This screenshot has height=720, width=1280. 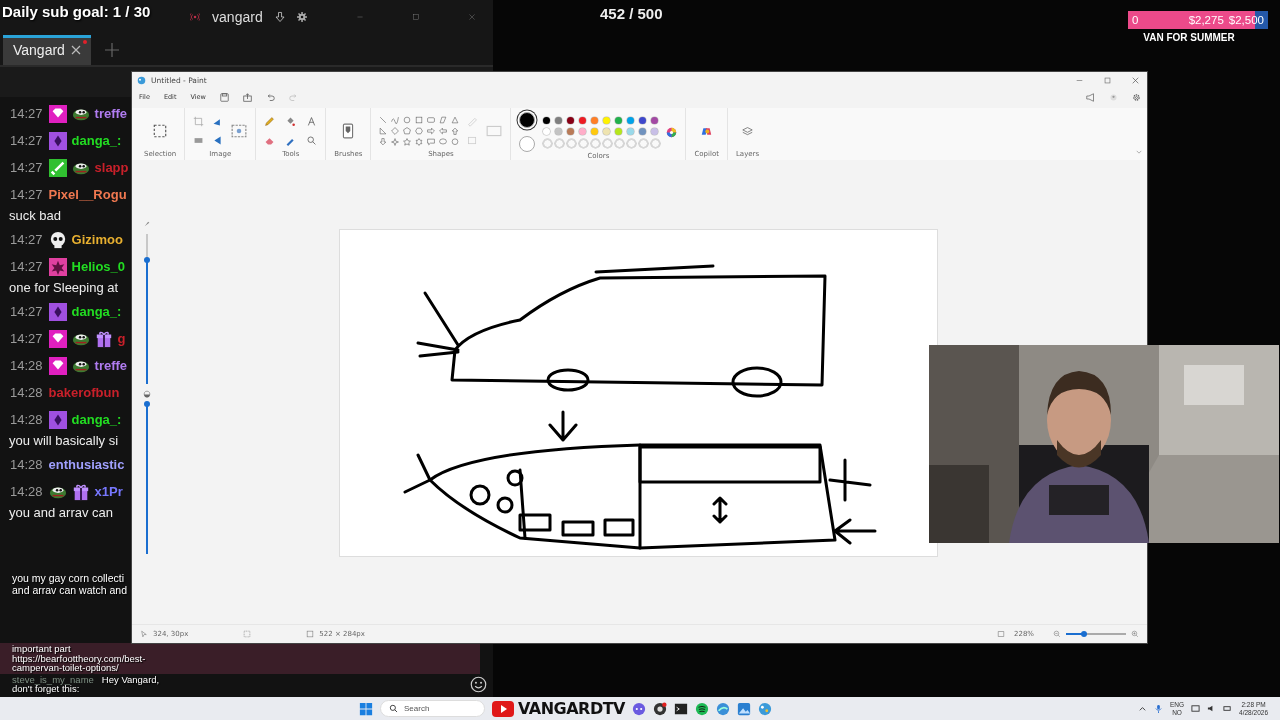 What do you see at coordinates (270, 97) in the screenshot?
I see `undo-icon` at bounding box center [270, 97].